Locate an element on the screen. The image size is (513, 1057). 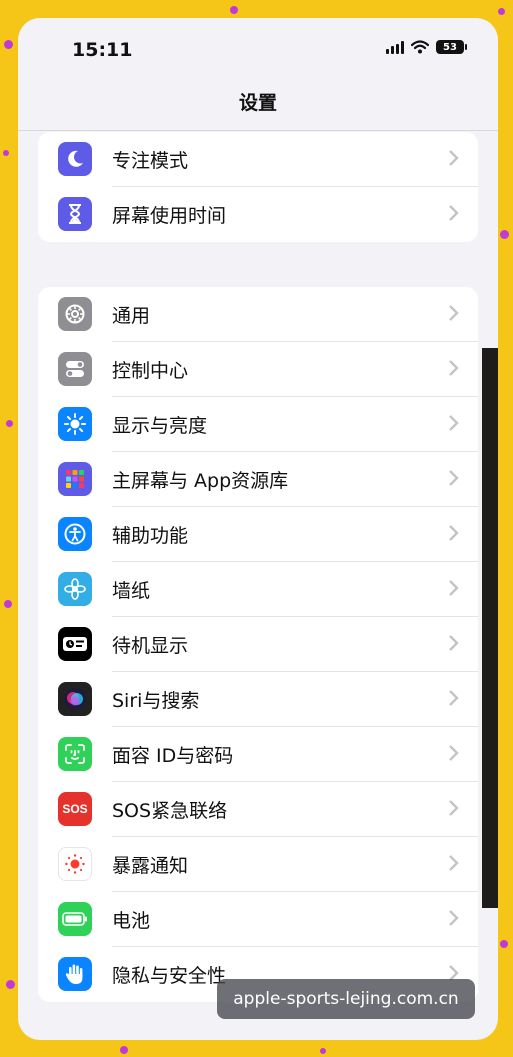
settings-row-standby: 待机显示 is located at coordinates (258, 644).